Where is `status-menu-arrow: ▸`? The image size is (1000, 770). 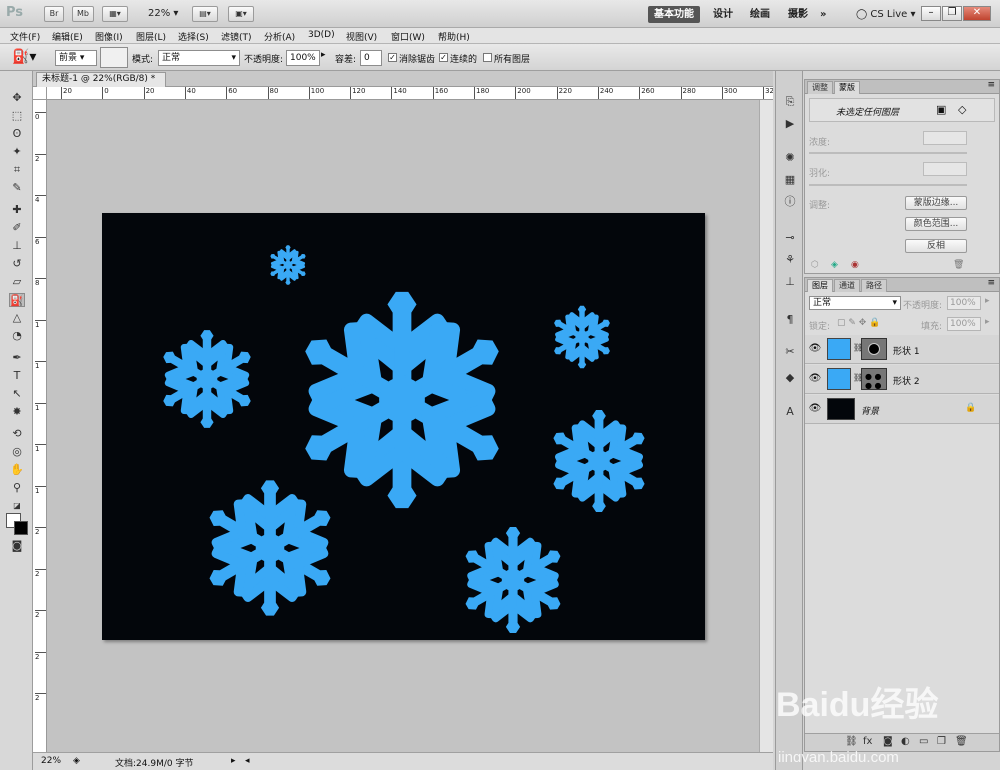
status-menu-arrow: ▸ is located at coordinates (233, 761).